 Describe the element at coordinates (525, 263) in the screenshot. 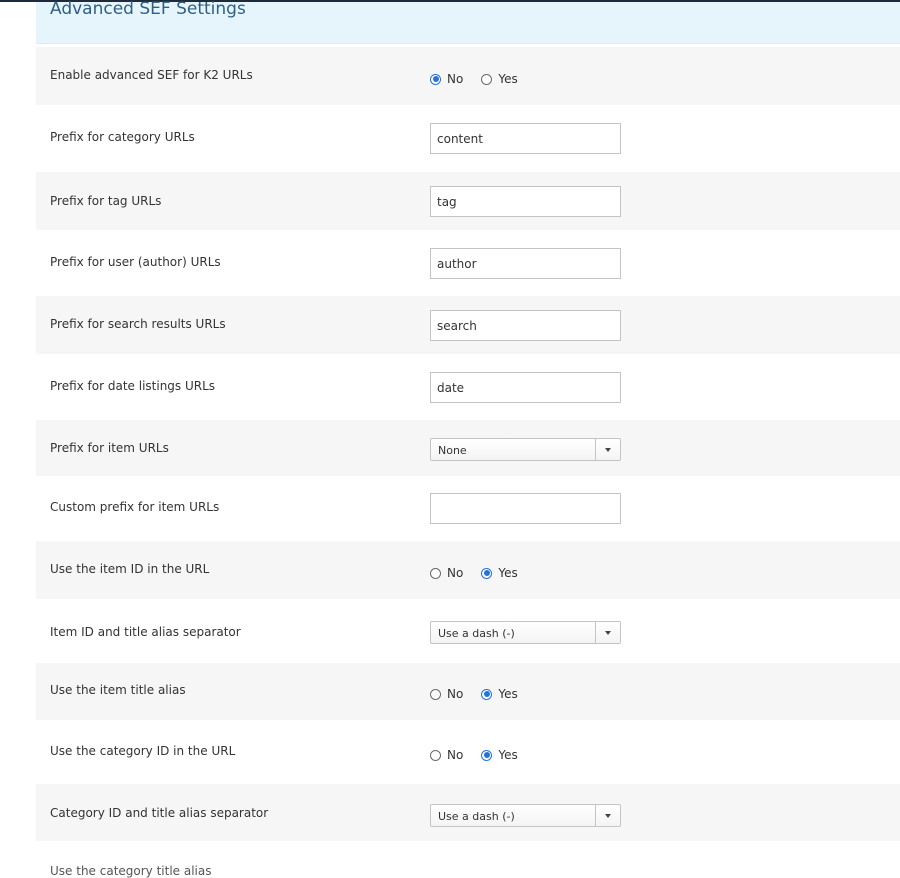

I see `author-prefix-input` at that location.